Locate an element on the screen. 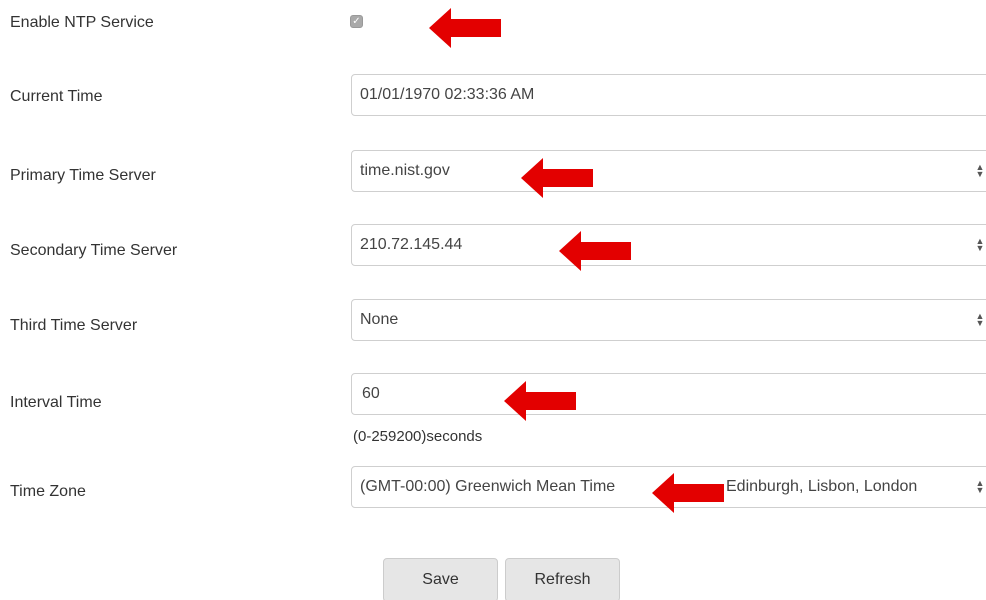 The image size is (986, 600). third-time-server-value: None is located at coordinates (379, 319).